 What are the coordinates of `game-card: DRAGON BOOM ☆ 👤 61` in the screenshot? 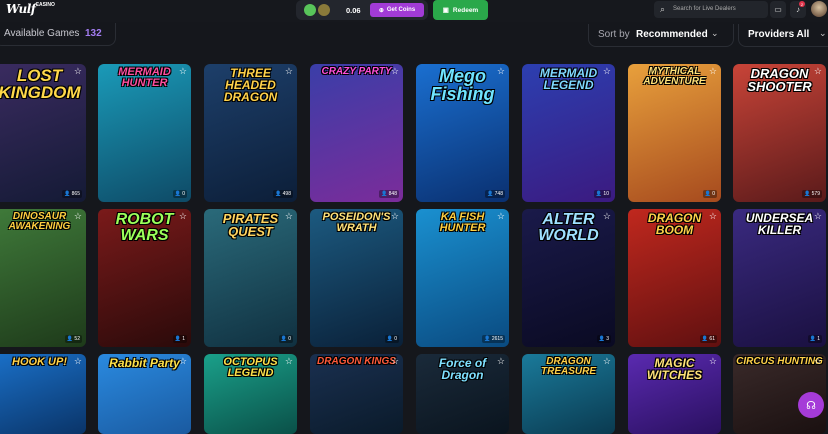 It's located at (674, 278).